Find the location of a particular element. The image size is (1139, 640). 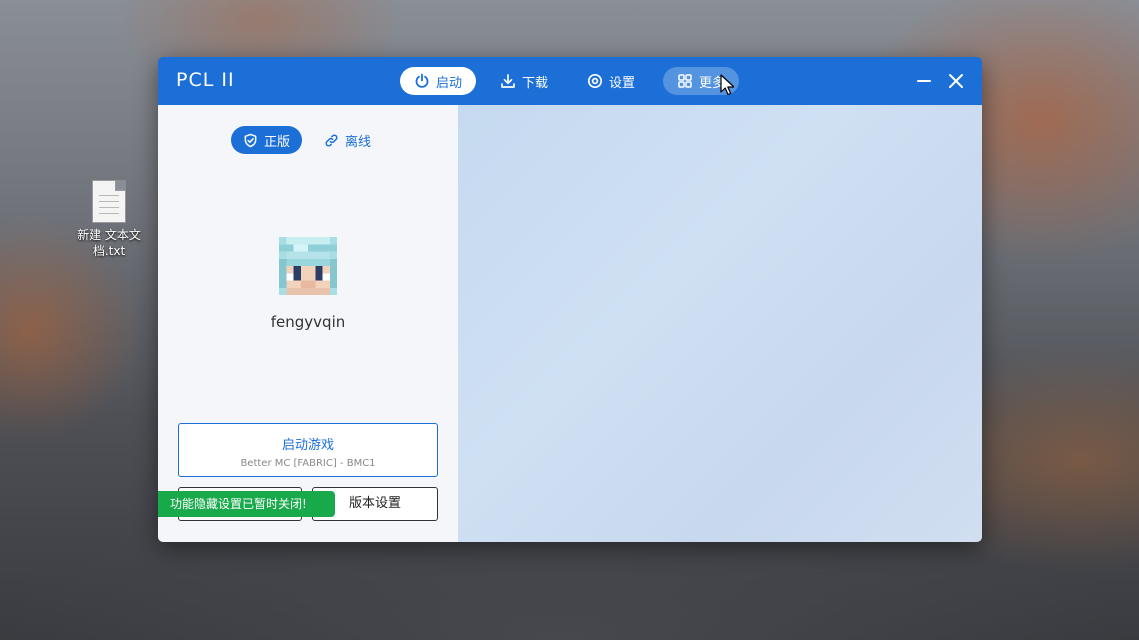

minimize-icon is located at coordinates (924, 81).